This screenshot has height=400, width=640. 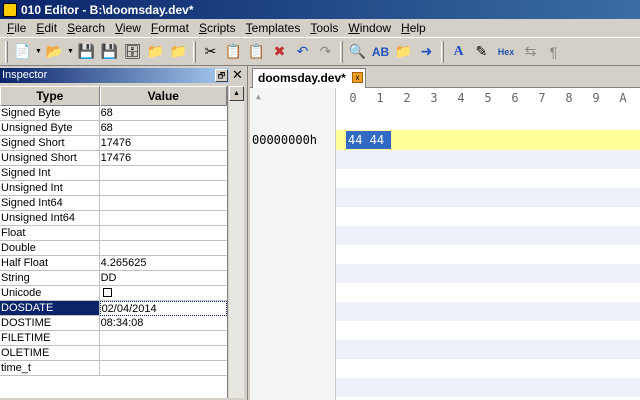 What do you see at coordinates (368, 140) in the screenshot?
I see `selected-bytes: 44 44` at bounding box center [368, 140].